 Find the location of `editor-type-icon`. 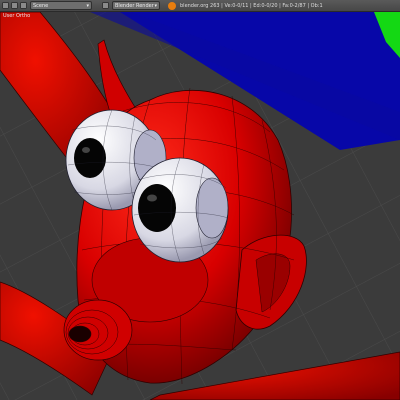

editor-type-icon is located at coordinates (5, 5).